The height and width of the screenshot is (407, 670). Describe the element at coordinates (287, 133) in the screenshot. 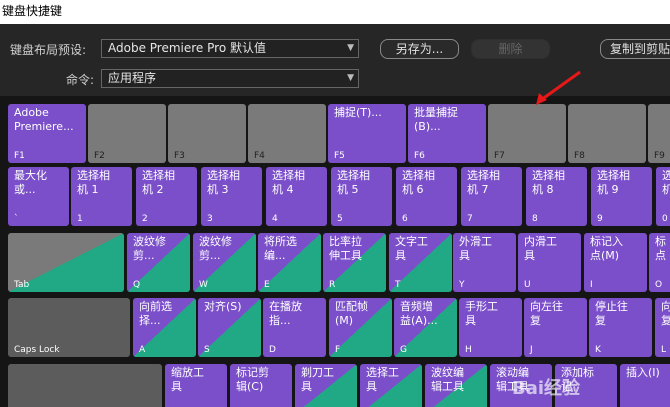

I see `key-f4: F4` at that location.